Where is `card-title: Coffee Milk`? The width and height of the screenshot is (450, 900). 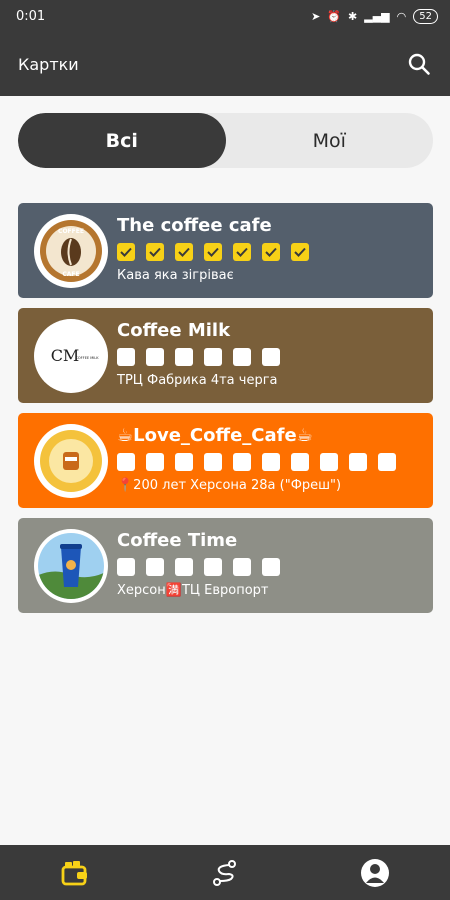
card-title: Coffee Milk is located at coordinates (174, 330).